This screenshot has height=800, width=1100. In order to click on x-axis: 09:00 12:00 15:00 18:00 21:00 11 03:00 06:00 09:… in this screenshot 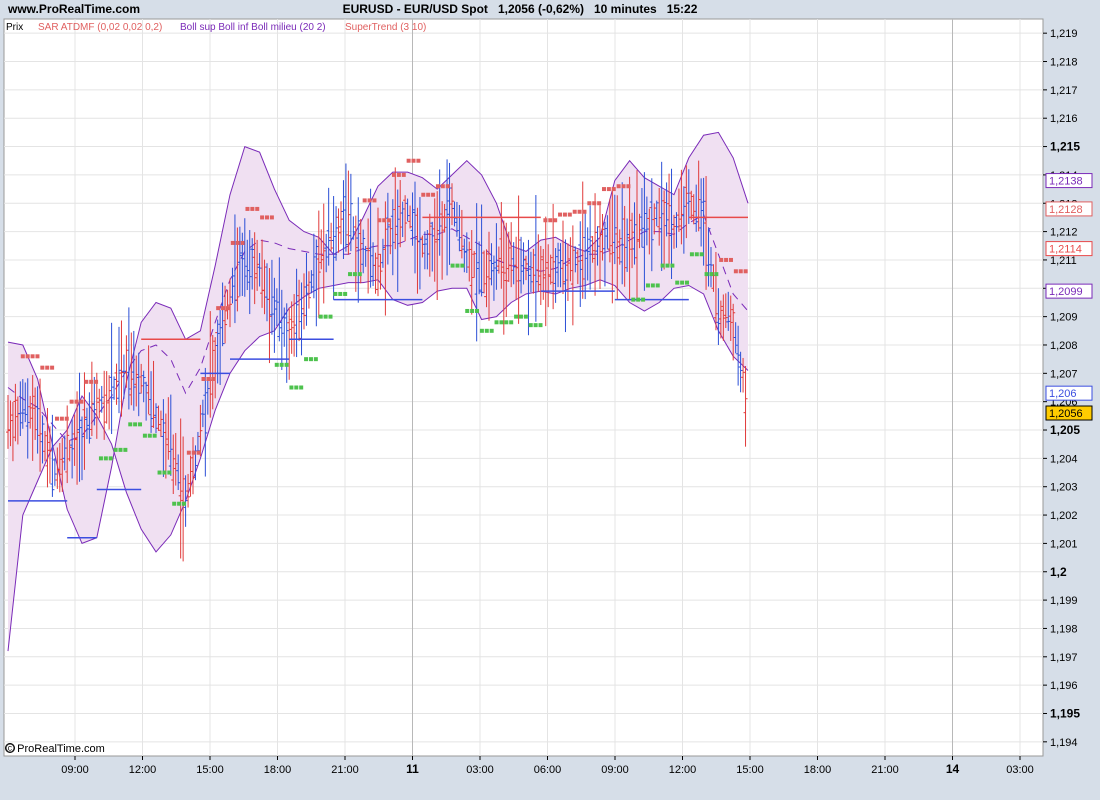, I will do `click(547, 766)`.